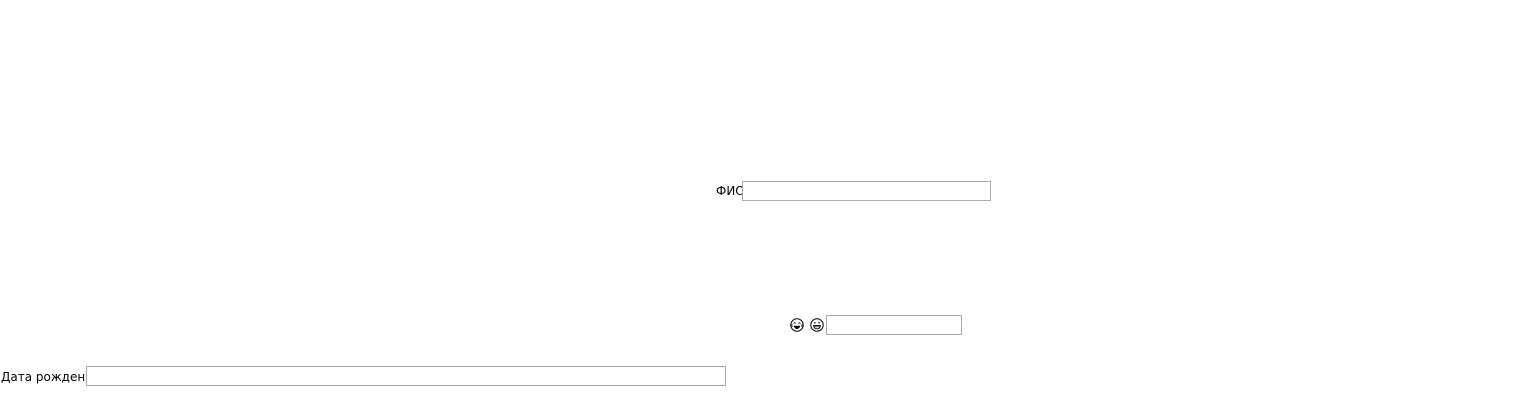 Image resolution: width=1532 pixels, height=402 pixels. Describe the element at coordinates (797, 325) in the screenshot. I see `face-with-tears-of-joy-icon` at that location.